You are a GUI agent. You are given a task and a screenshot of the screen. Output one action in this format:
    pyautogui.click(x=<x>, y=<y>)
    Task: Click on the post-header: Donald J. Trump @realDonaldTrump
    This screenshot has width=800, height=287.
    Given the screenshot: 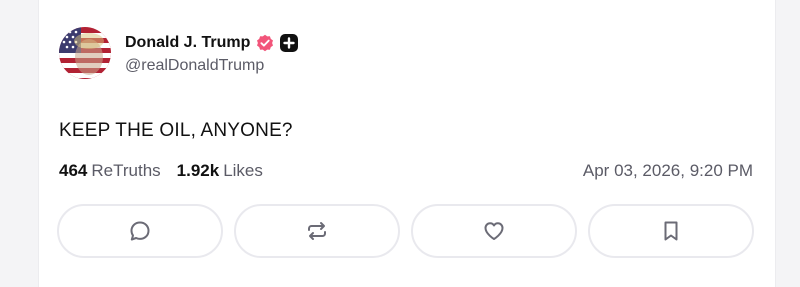 What is the action you would take?
    pyautogui.click(x=179, y=53)
    